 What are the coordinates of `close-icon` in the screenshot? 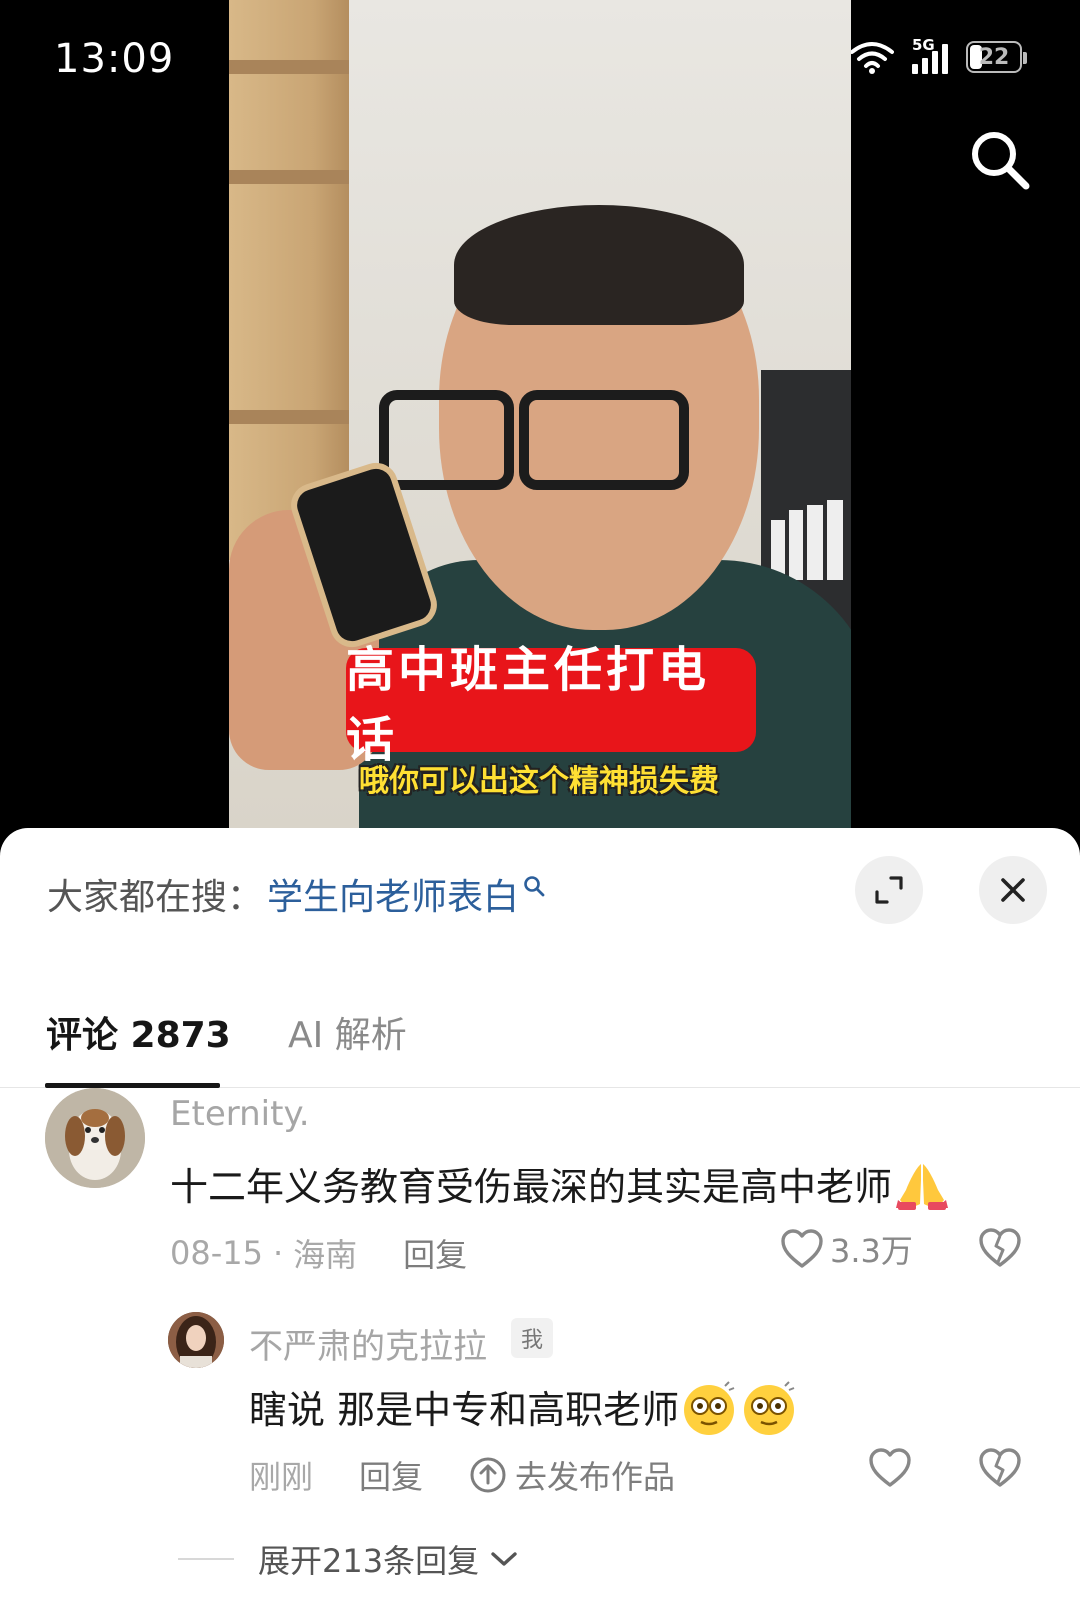 It's located at (1013, 890).